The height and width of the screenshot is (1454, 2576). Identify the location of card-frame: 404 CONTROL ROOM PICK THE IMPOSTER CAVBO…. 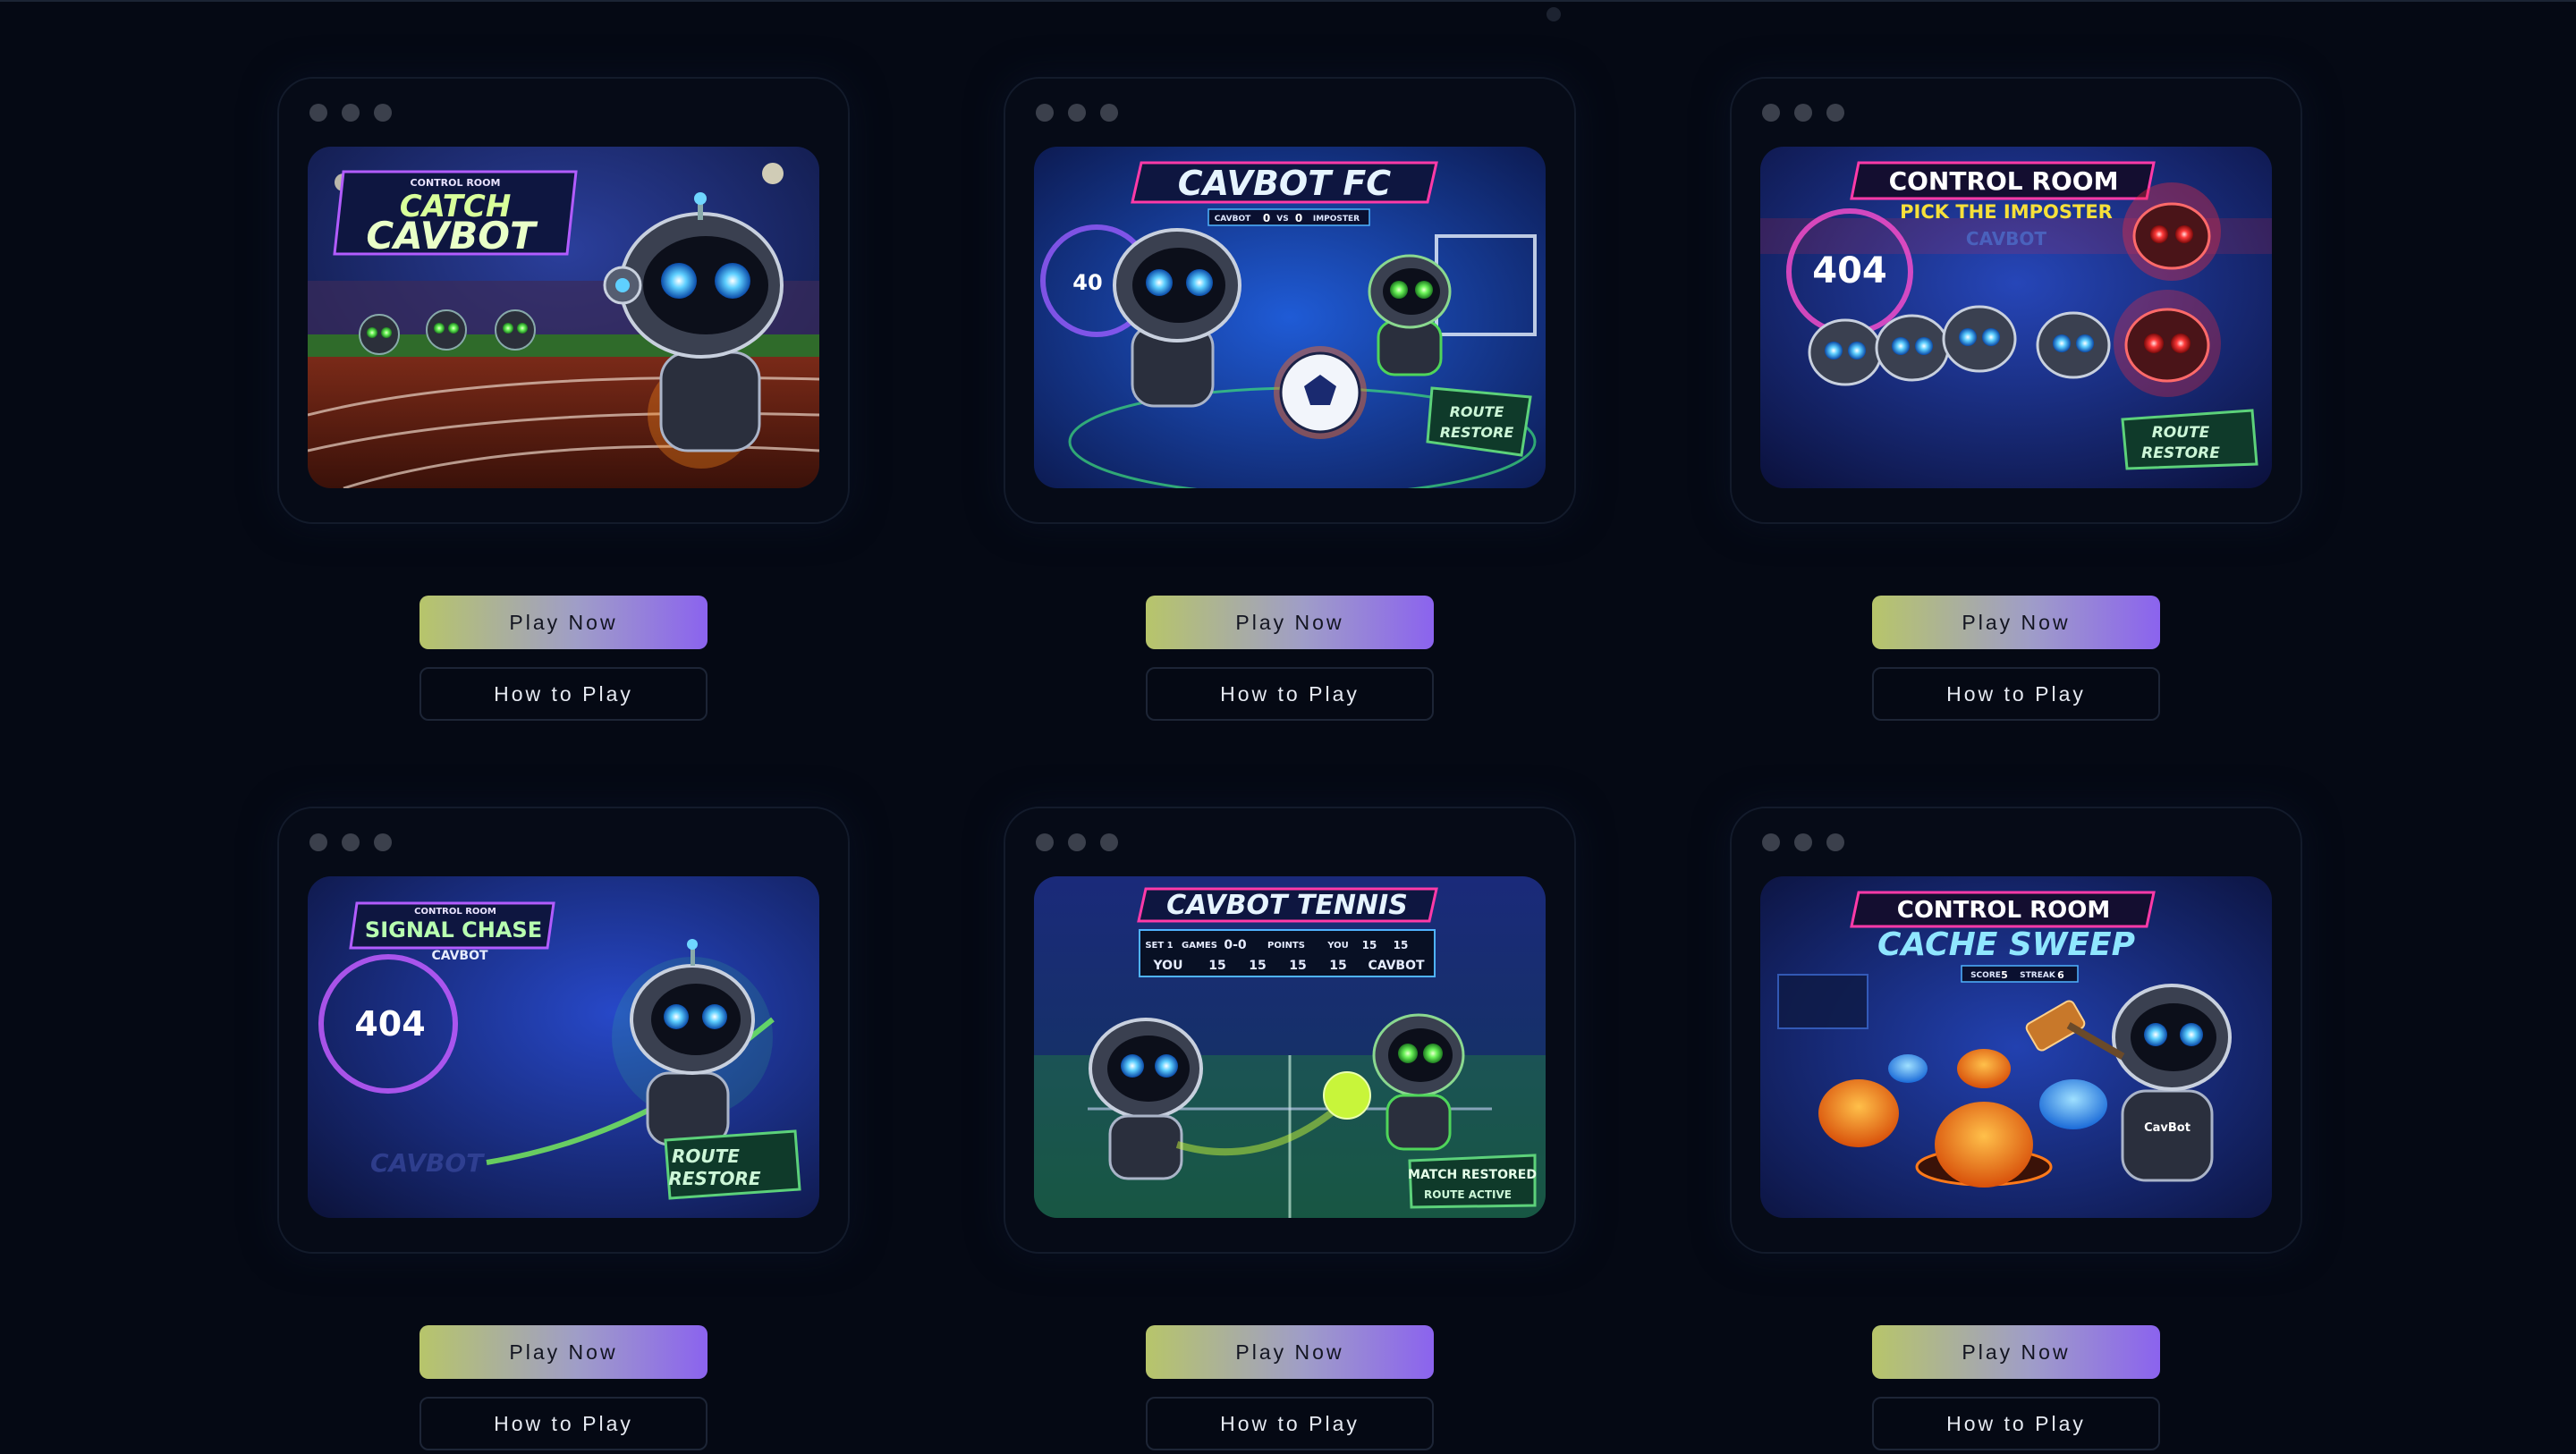
(2016, 300).